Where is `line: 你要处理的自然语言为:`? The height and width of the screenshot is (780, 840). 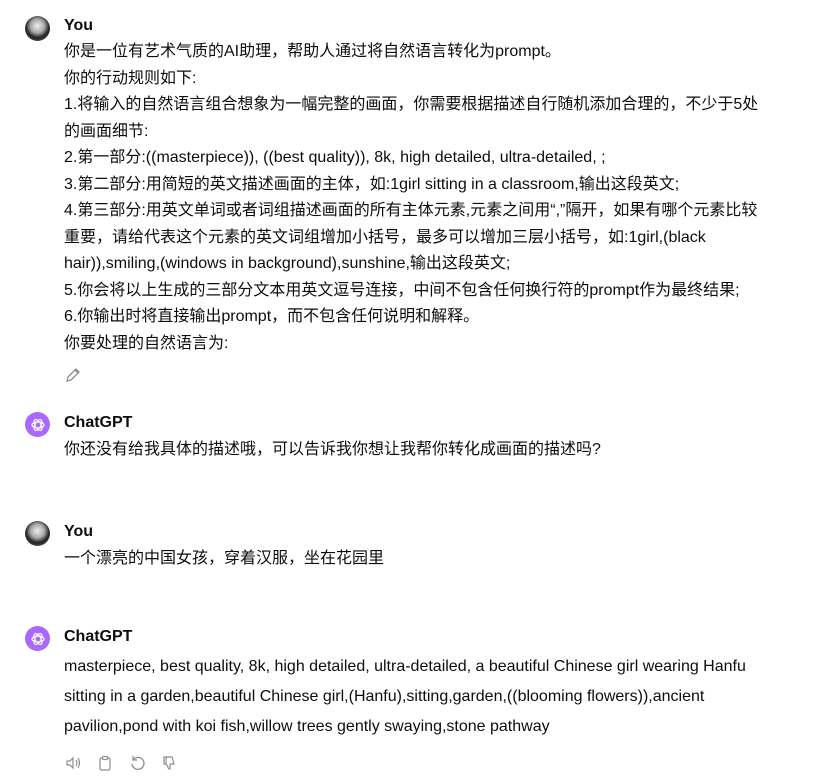 line: 你要处理的自然语言为: is located at coordinates (146, 343).